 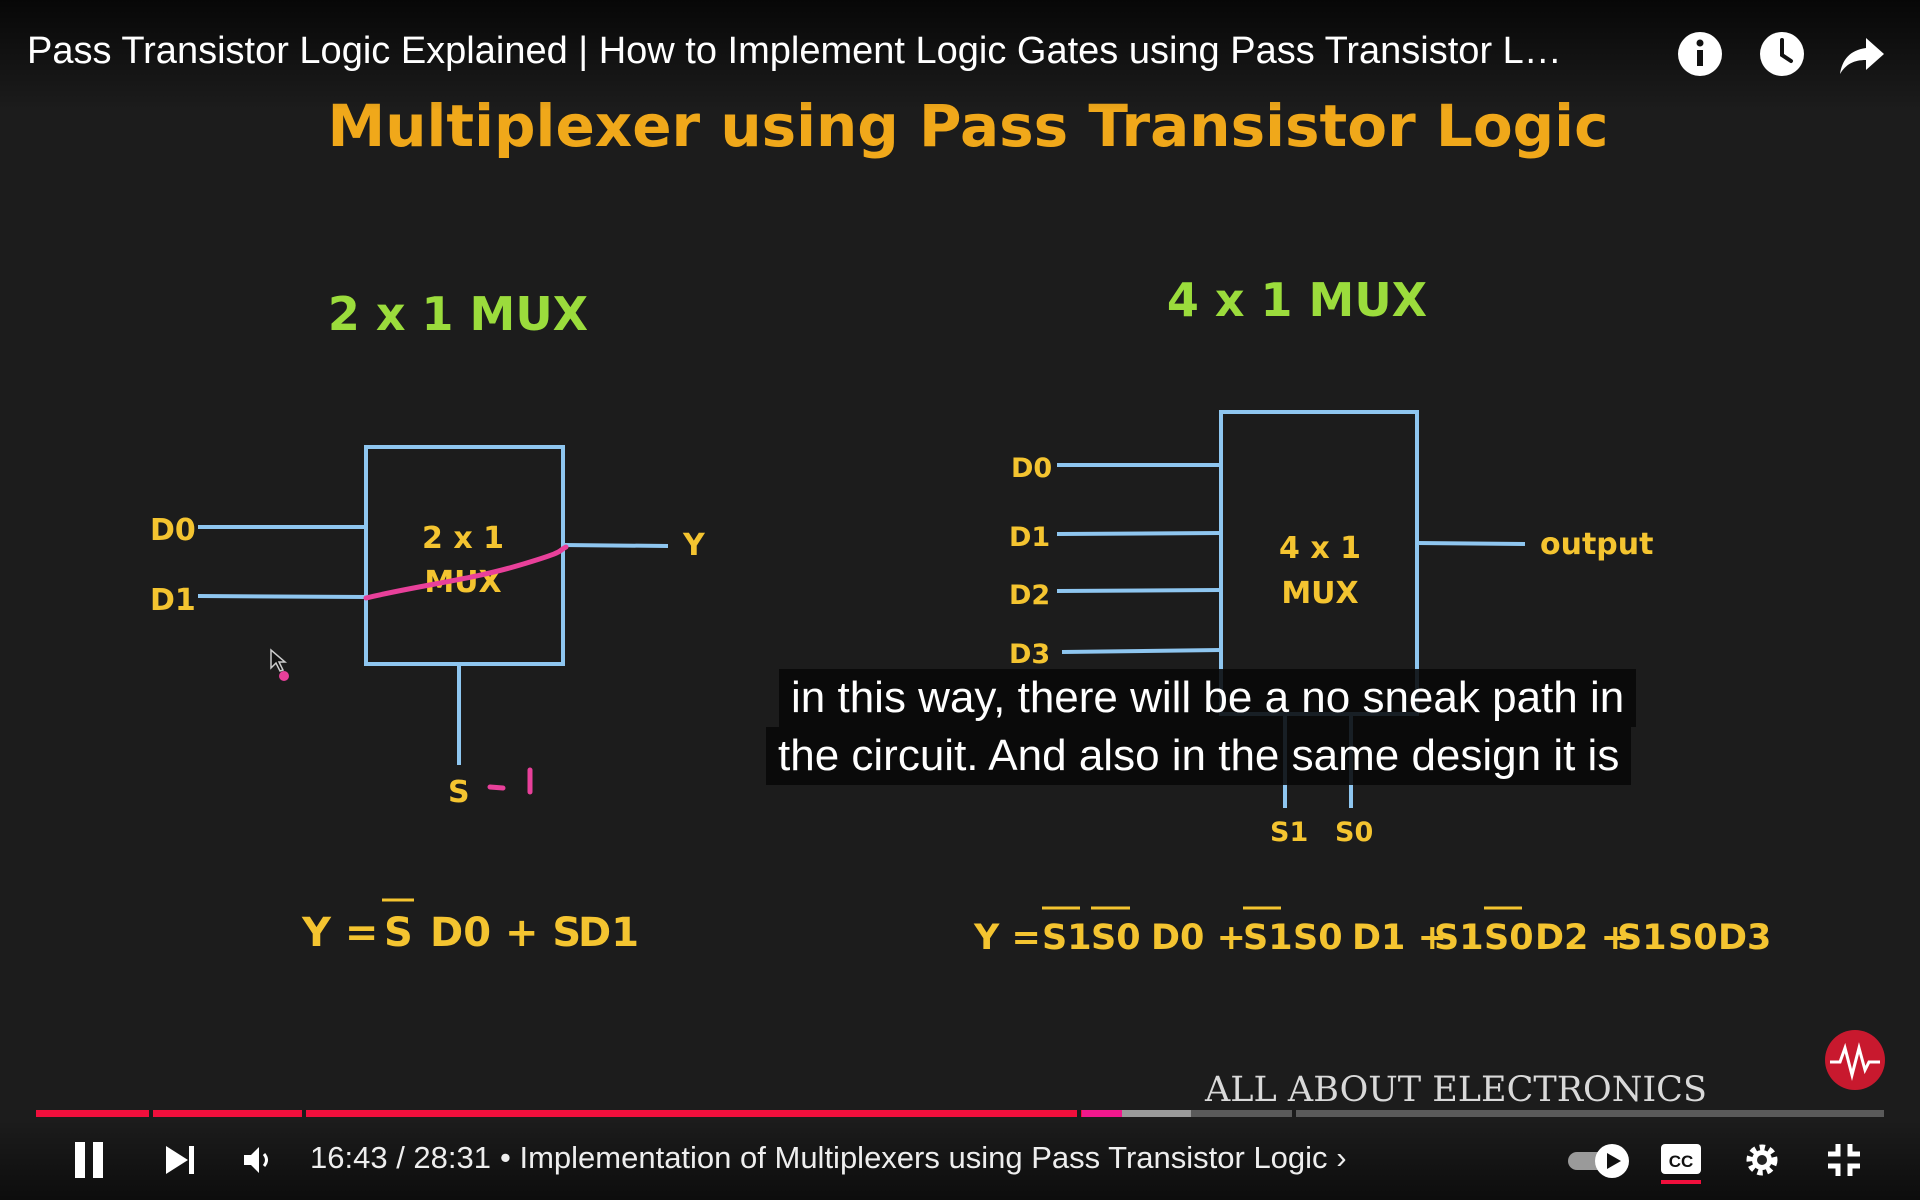 What do you see at coordinates (1102, 1113) in the screenshot?
I see `progress-hover` at bounding box center [1102, 1113].